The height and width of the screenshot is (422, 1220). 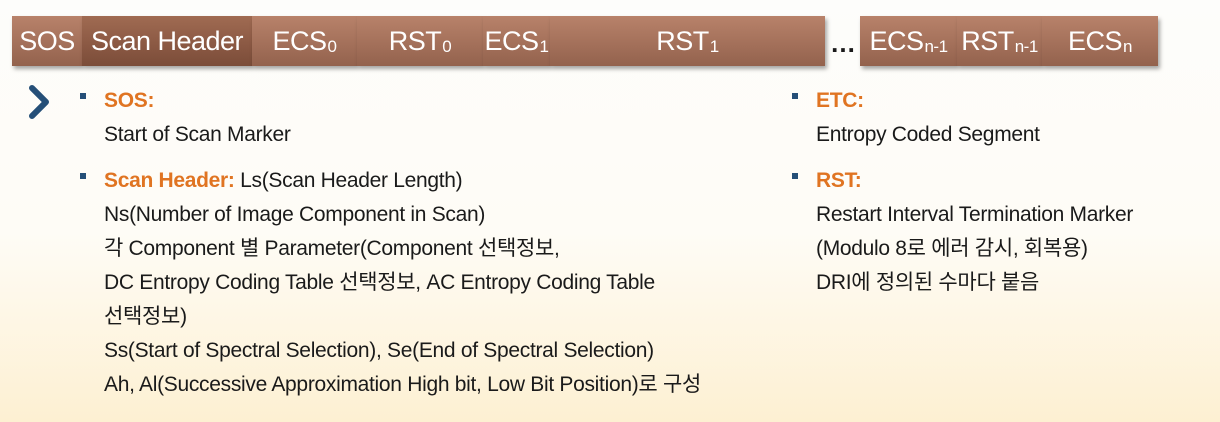 What do you see at coordinates (169, 180) in the screenshot?
I see `definition-key: Scan Header:` at bounding box center [169, 180].